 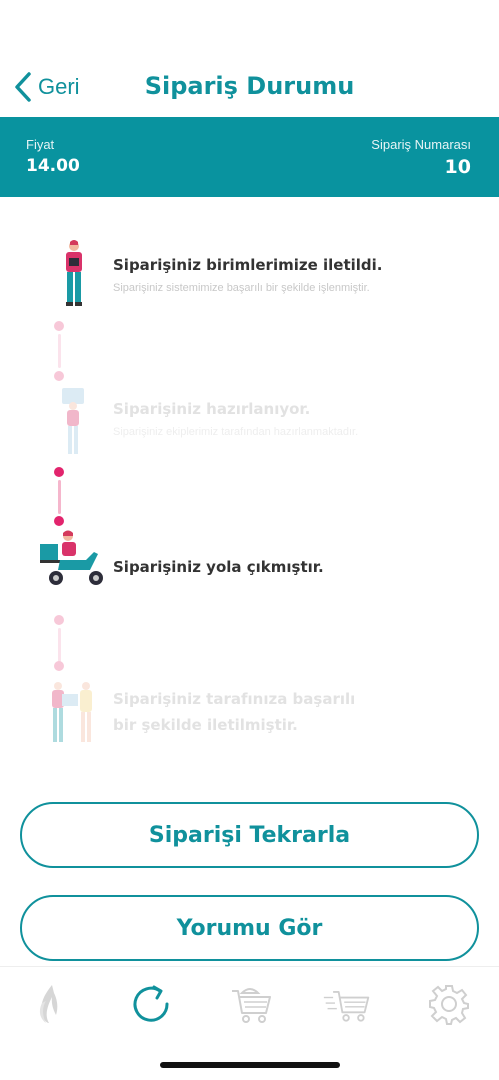 What do you see at coordinates (53, 166) in the screenshot?
I see `price-value: 14.00` at bounding box center [53, 166].